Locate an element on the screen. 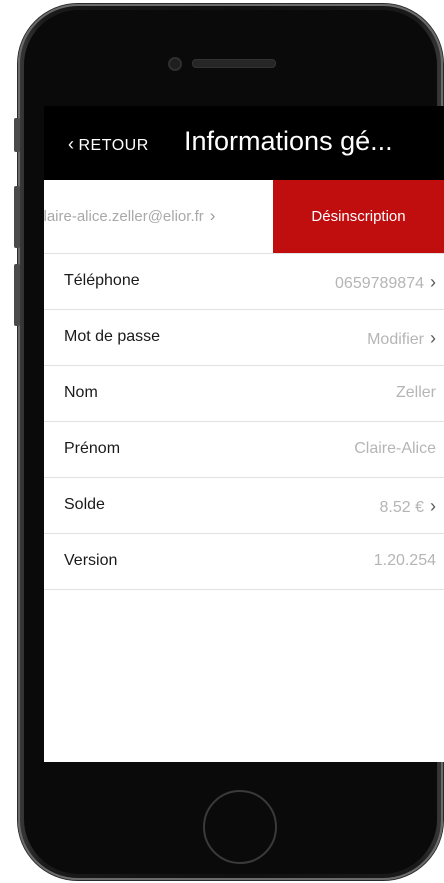 Image resolution: width=444 pixels, height=883 pixels. balance-value: 8.52 € is located at coordinates (401, 507).